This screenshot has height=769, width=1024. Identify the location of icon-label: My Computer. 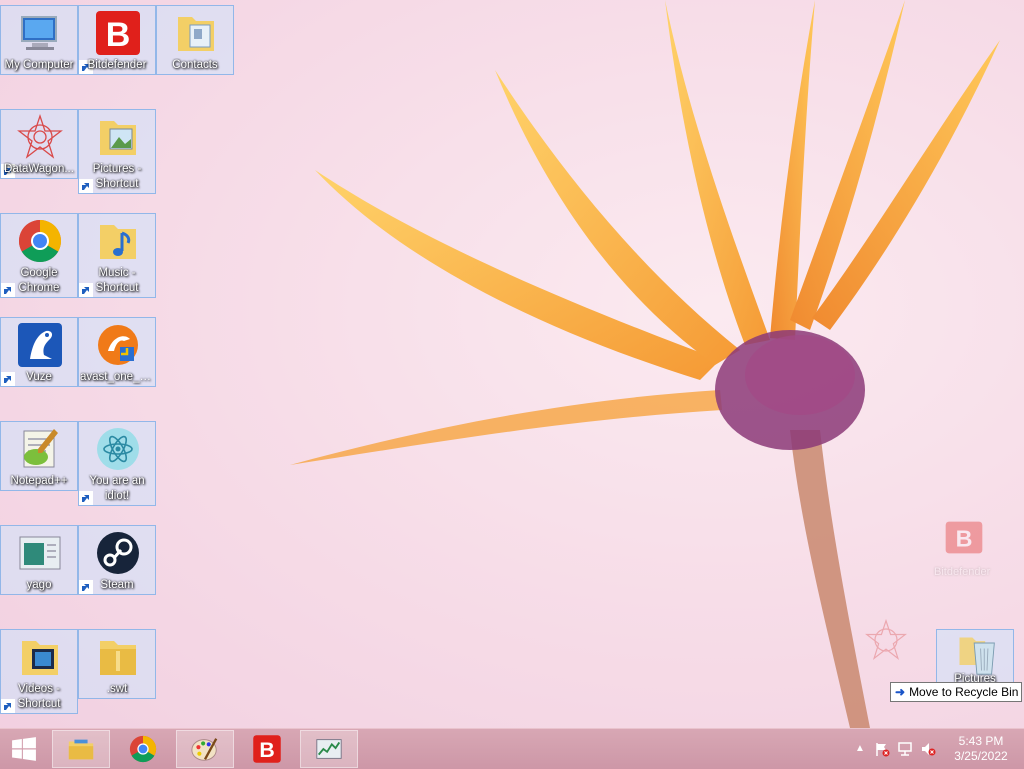
(39, 65).